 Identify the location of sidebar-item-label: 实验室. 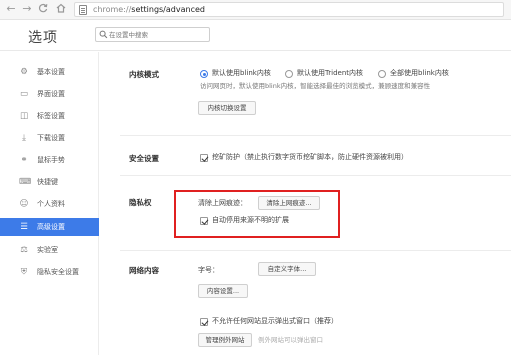
(47, 250).